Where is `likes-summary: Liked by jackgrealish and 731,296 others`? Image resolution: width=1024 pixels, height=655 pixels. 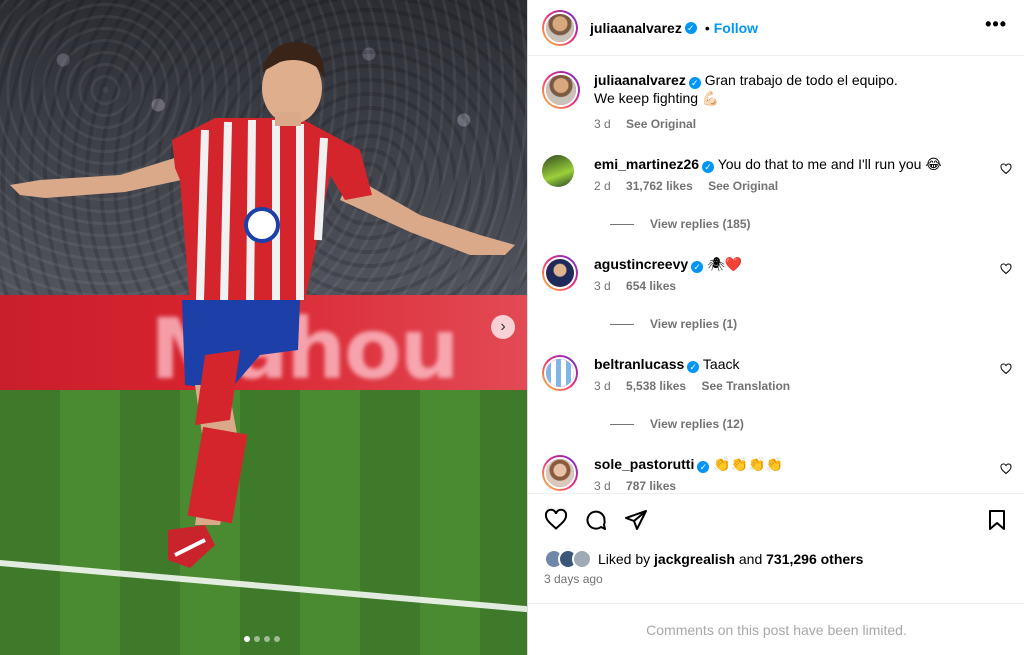 likes-summary: Liked by jackgrealish and 731,296 others is located at coordinates (703, 559).